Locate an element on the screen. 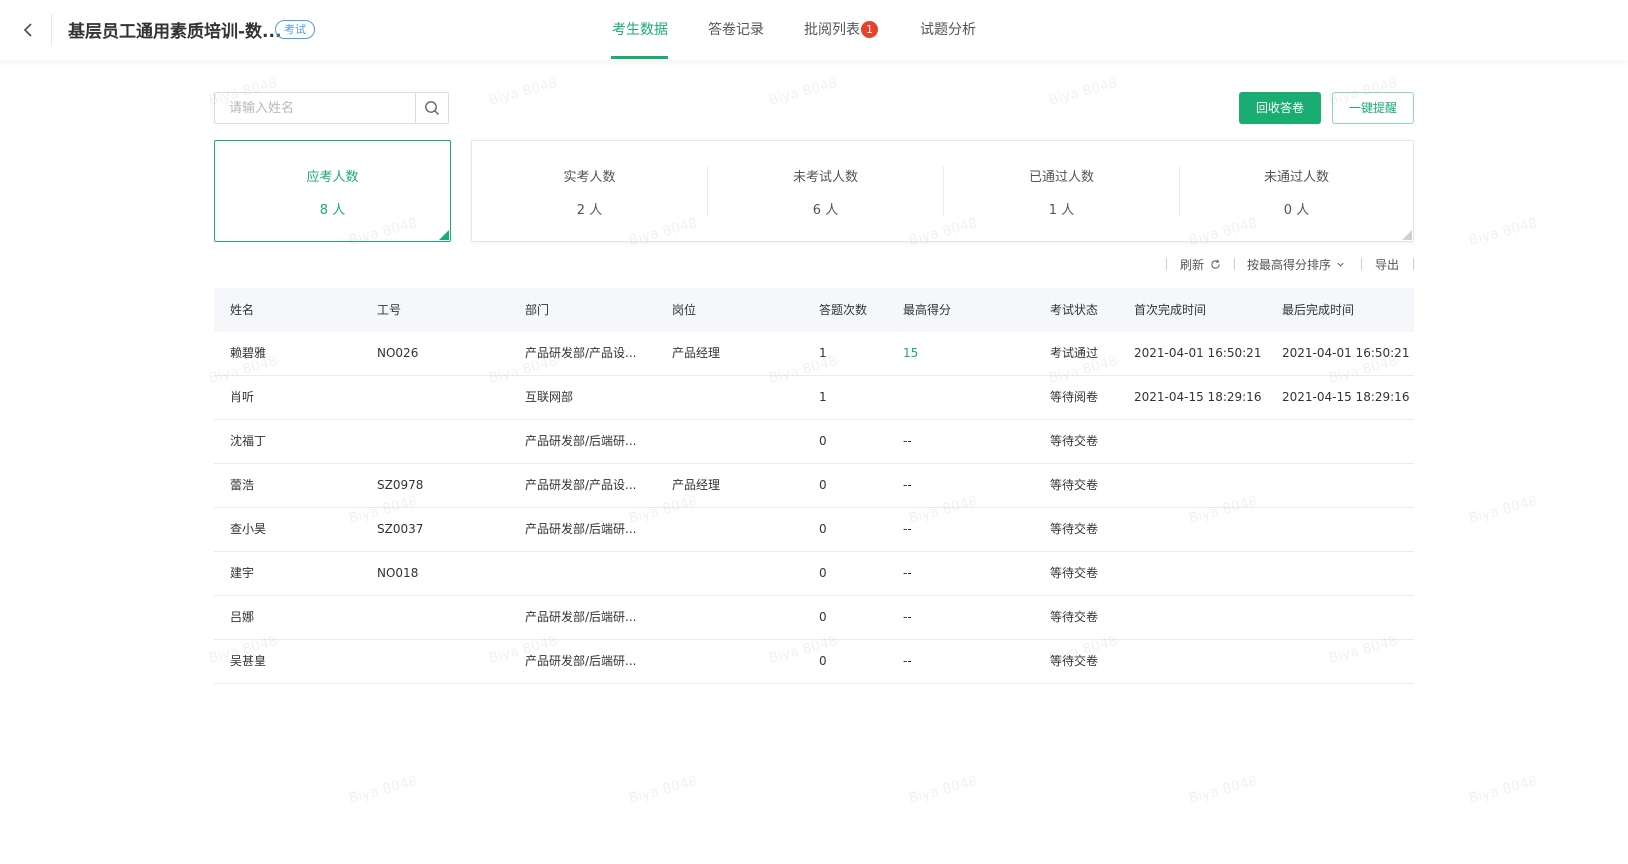  stat-expected: 应考人数 8 人 is located at coordinates (332, 191).